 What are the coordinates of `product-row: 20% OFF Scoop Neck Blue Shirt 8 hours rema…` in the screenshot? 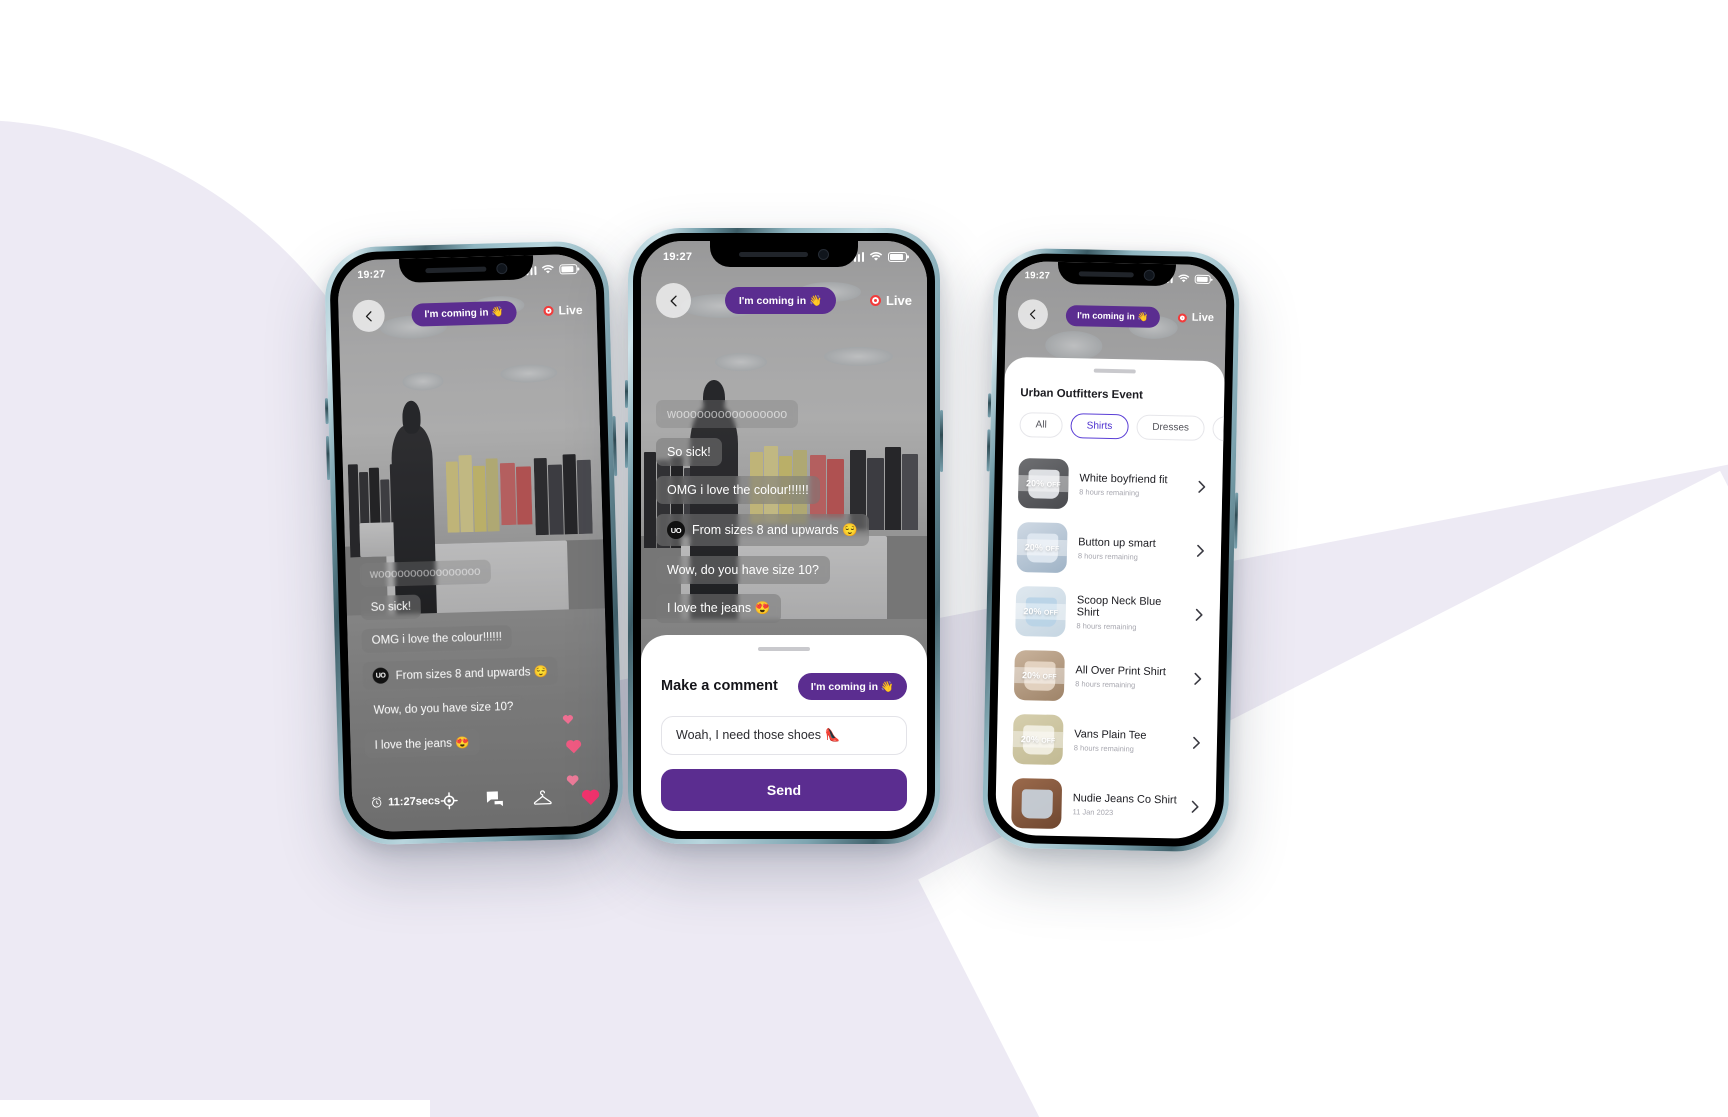 It's located at (1109, 613).